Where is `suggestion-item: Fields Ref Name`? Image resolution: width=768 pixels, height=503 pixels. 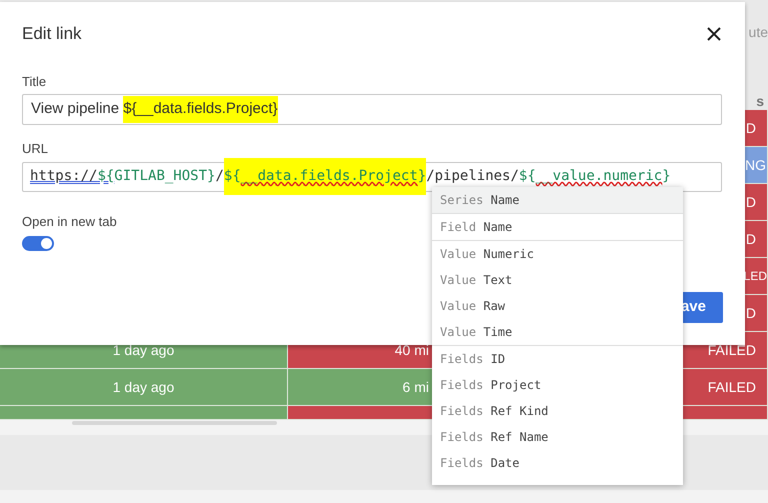
suggestion-item: Fields Ref Name is located at coordinates (557, 437).